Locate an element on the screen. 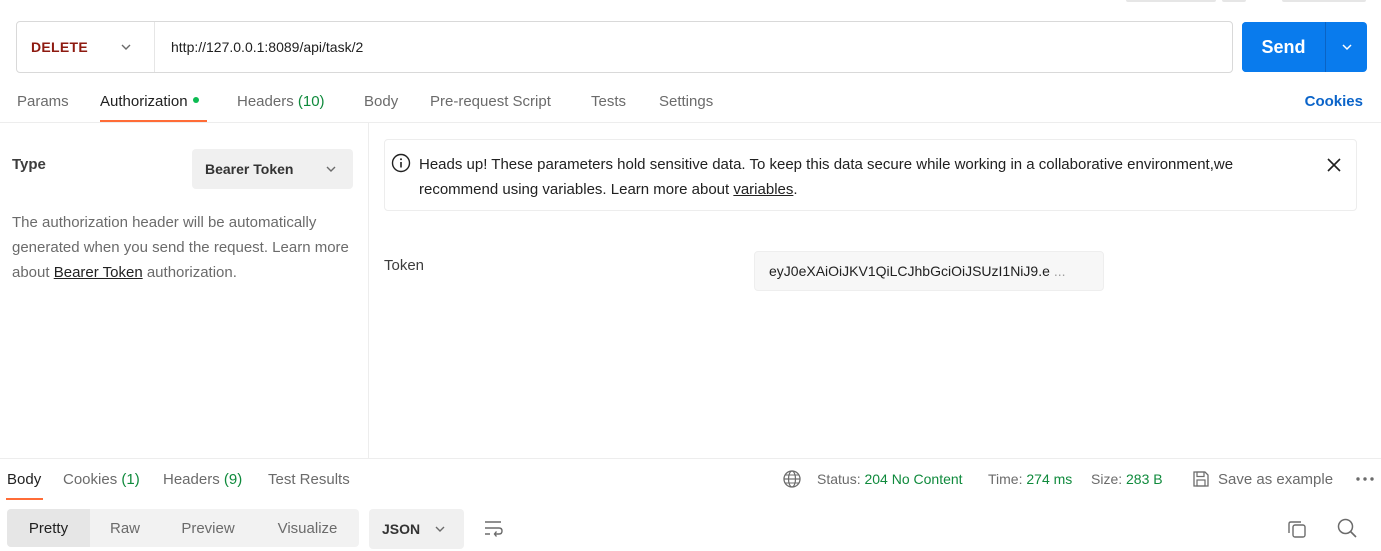  close-icon is located at coordinates (1334, 165).